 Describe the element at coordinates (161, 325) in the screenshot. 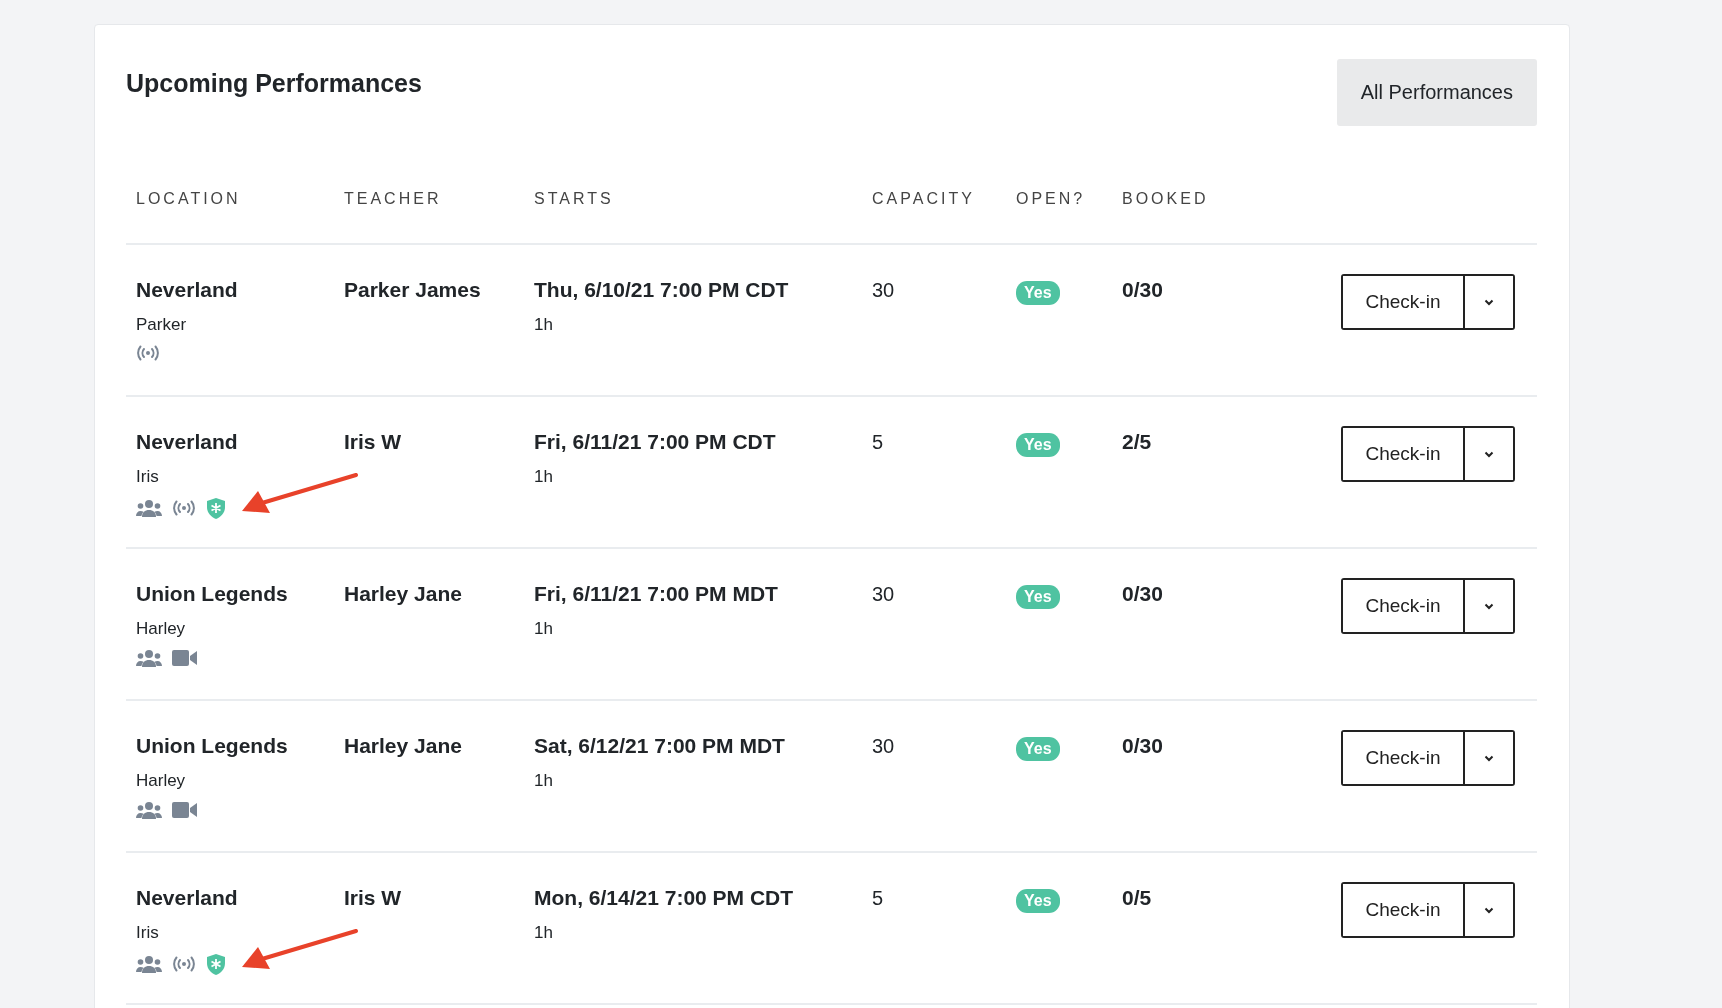

I see `sublocation-name: Parker` at that location.